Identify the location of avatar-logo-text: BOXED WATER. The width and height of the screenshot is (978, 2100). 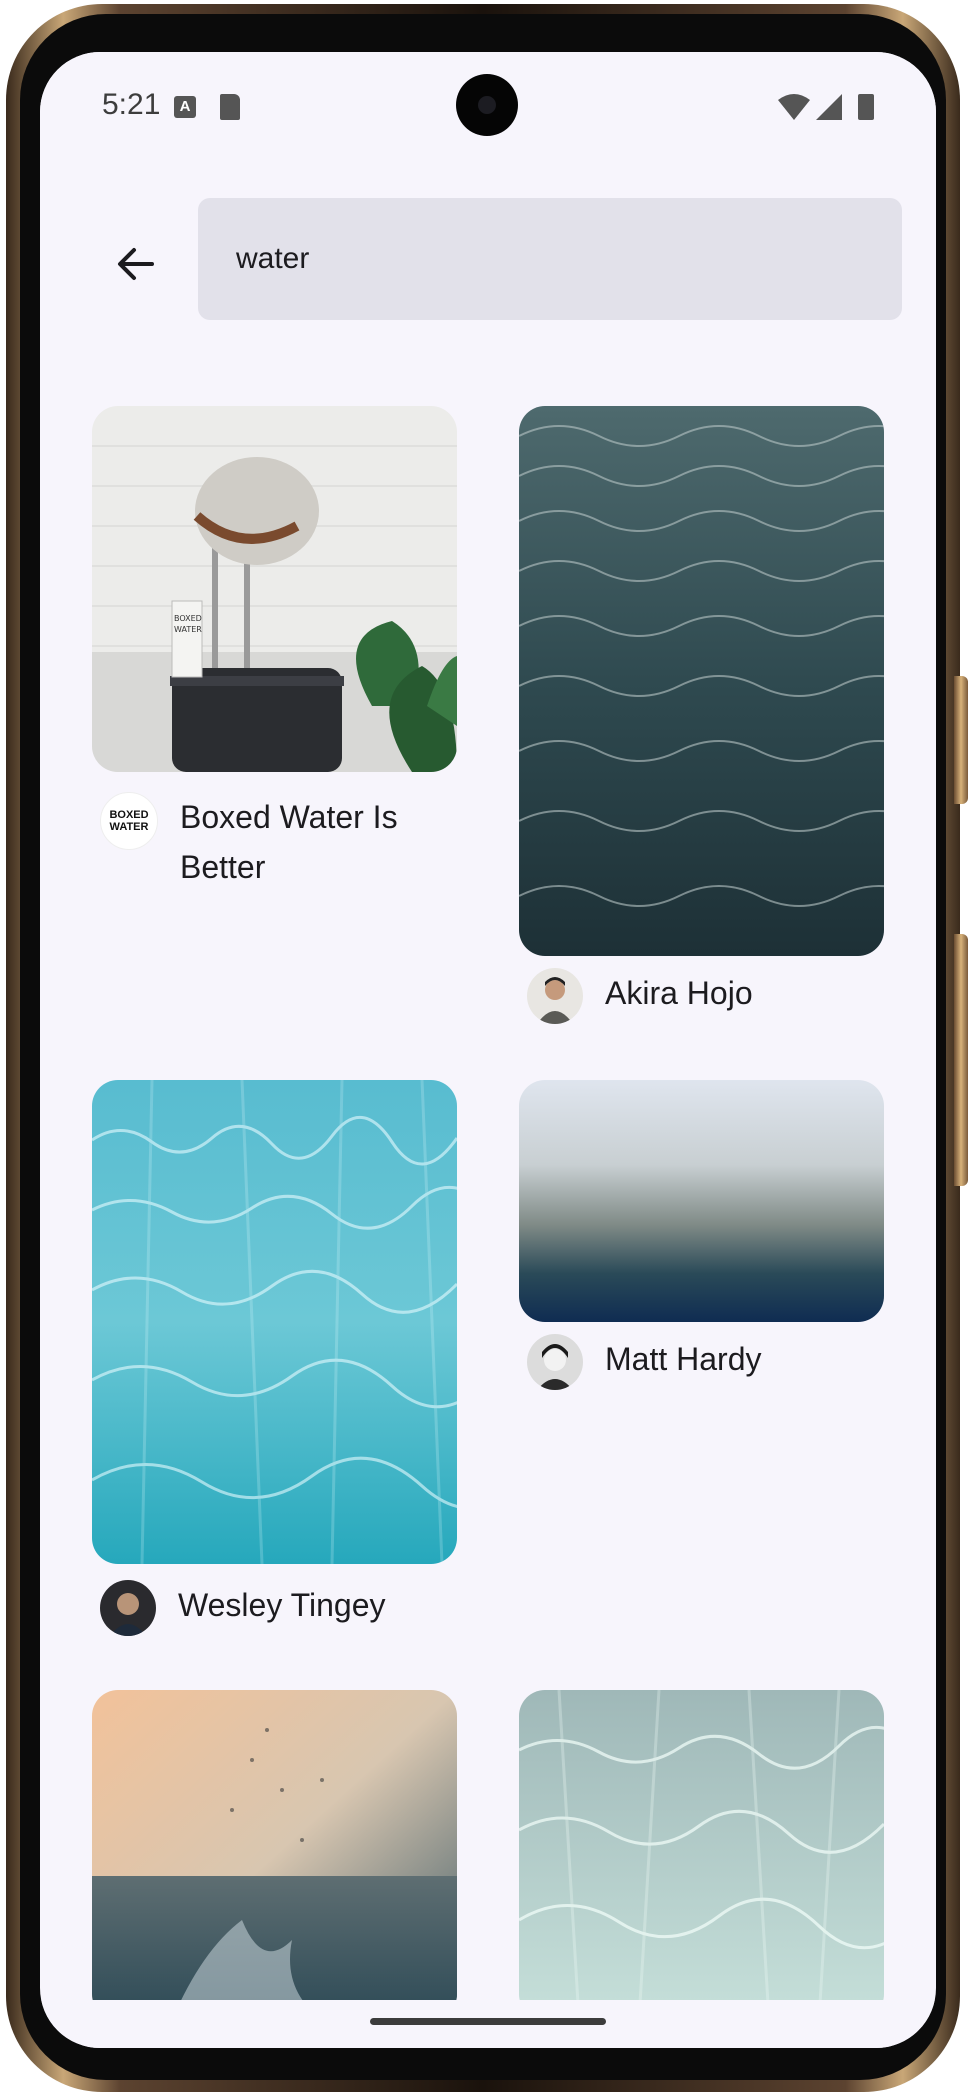
(129, 821).